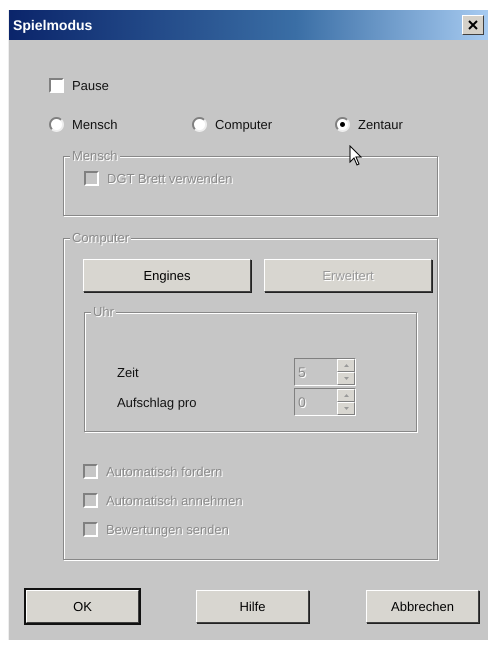  I want to click on checkbox-label: Pause, so click(90, 85).